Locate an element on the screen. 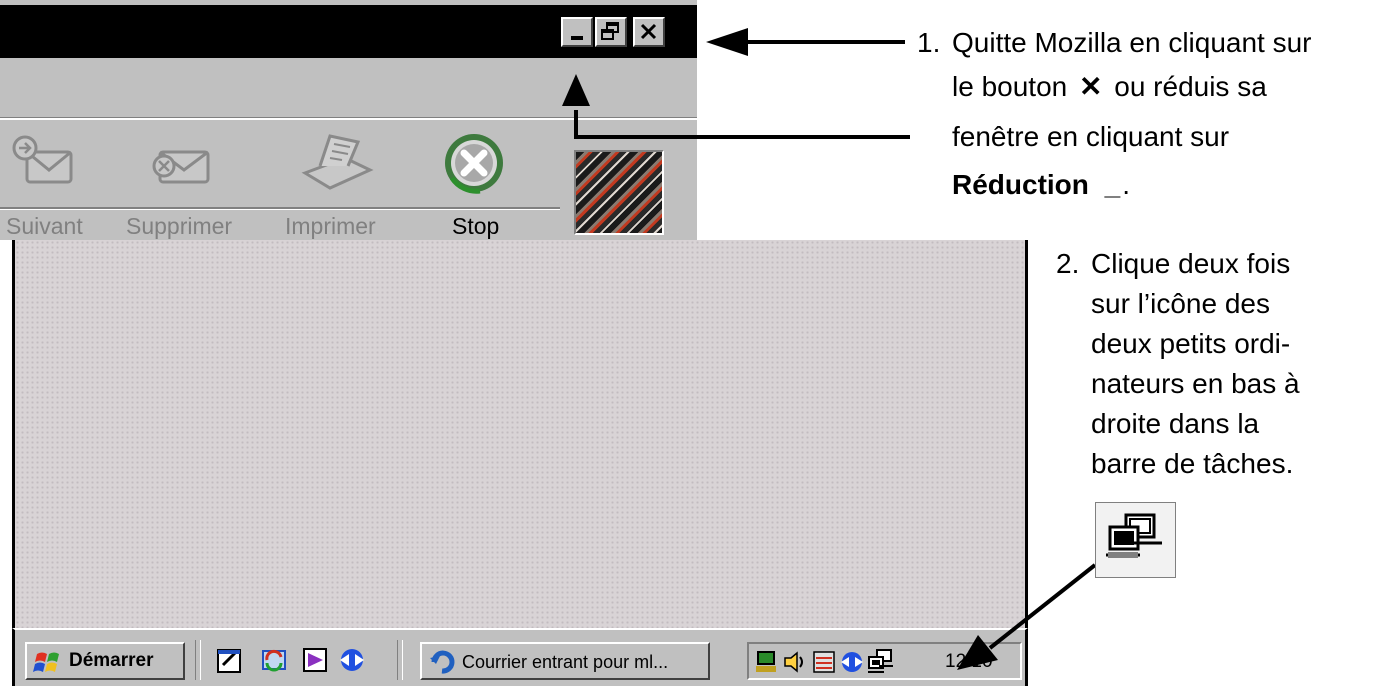 This screenshot has width=1387, height=686. minimize-button is located at coordinates (577, 32).